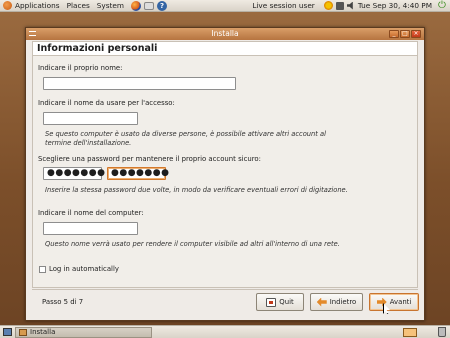 This screenshot has height=338, width=450. I want to click on trash-icon, so click(442, 332).